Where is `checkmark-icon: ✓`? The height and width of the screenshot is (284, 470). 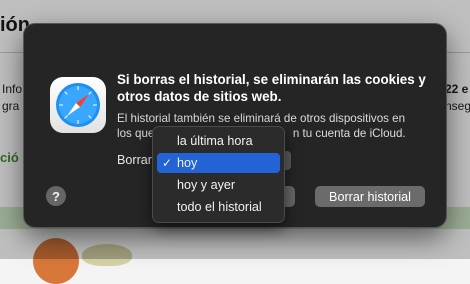
checkmark-icon: ✓ is located at coordinates (167, 163).